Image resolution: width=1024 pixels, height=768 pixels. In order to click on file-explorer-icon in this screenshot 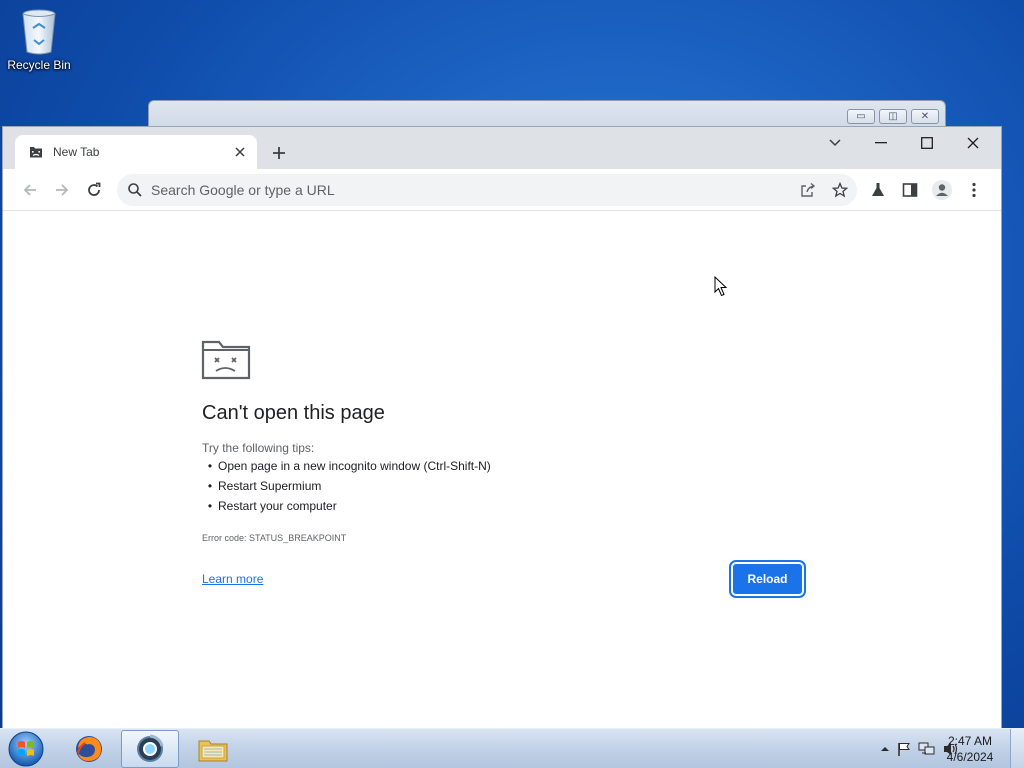, I will do `click(213, 751)`.